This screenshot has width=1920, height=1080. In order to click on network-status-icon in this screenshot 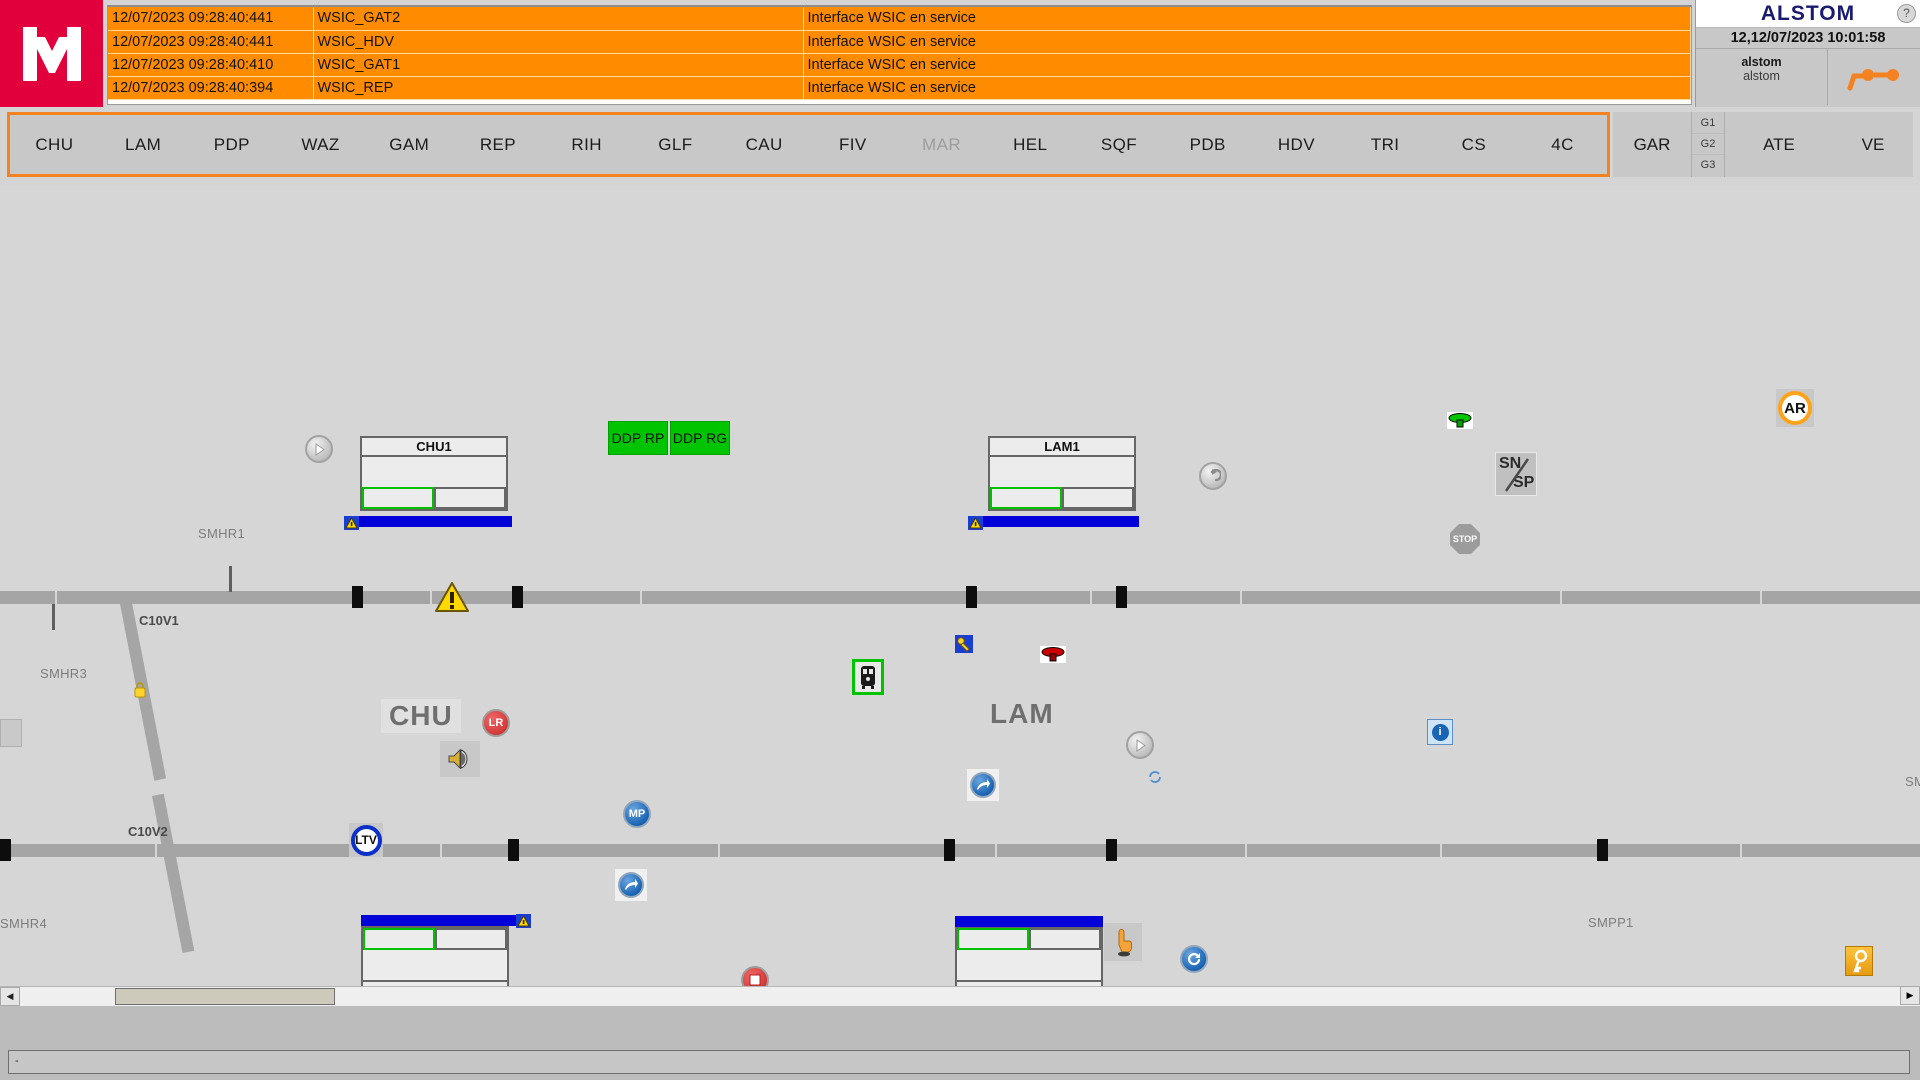, I will do `click(1874, 77)`.